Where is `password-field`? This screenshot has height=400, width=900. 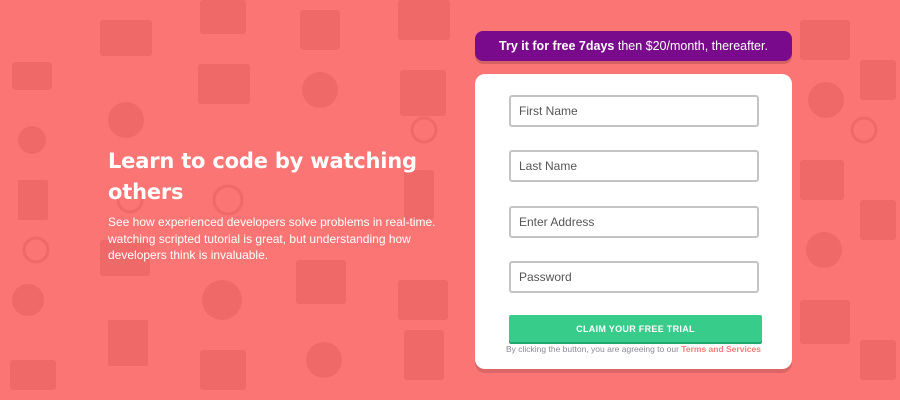 password-field is located at coordinates (634, 277).